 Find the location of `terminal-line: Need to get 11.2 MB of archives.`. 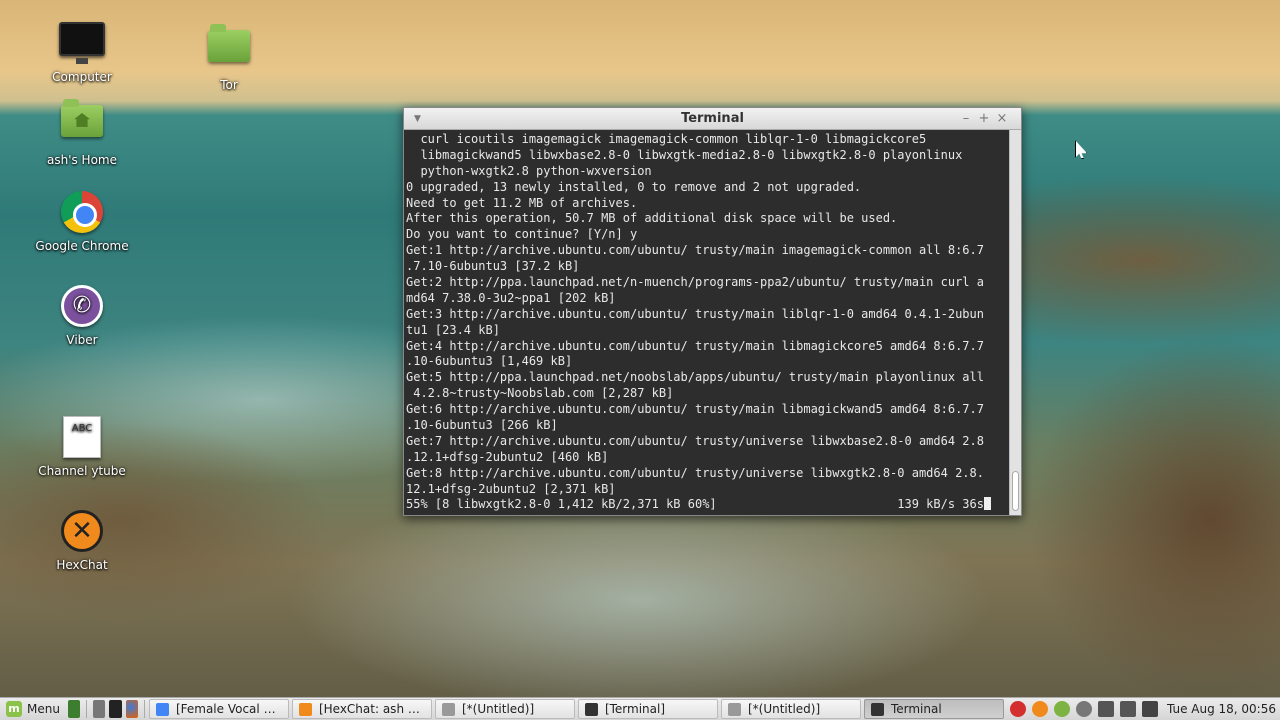

terminal-line: Need to get 11.2 MB of archives. is located at coordinates (522, 202).